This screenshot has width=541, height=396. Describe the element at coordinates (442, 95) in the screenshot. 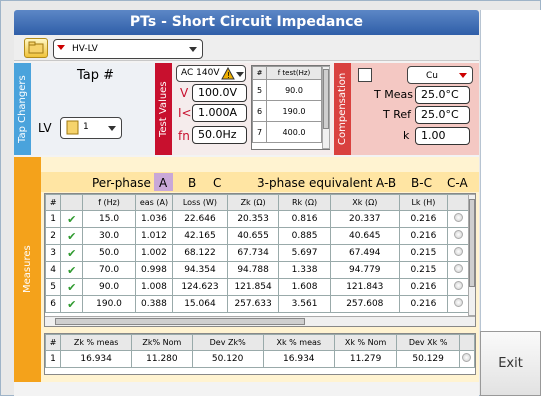

I see `tmeas-input: 25.0°C` at that location.